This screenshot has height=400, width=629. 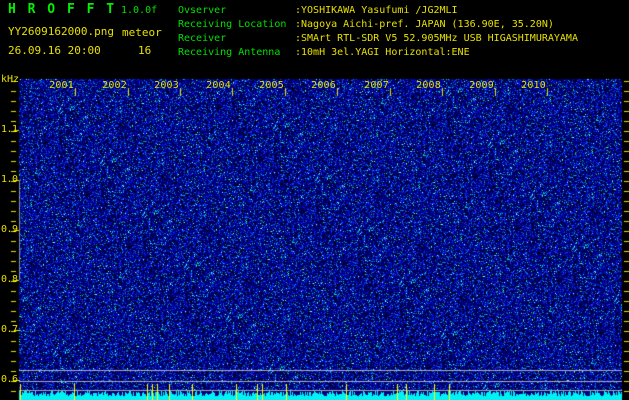 I want to click on observer-value: :YOSHIKAWA Yasufumi /JG2MLI, so click(x=376, y=10).